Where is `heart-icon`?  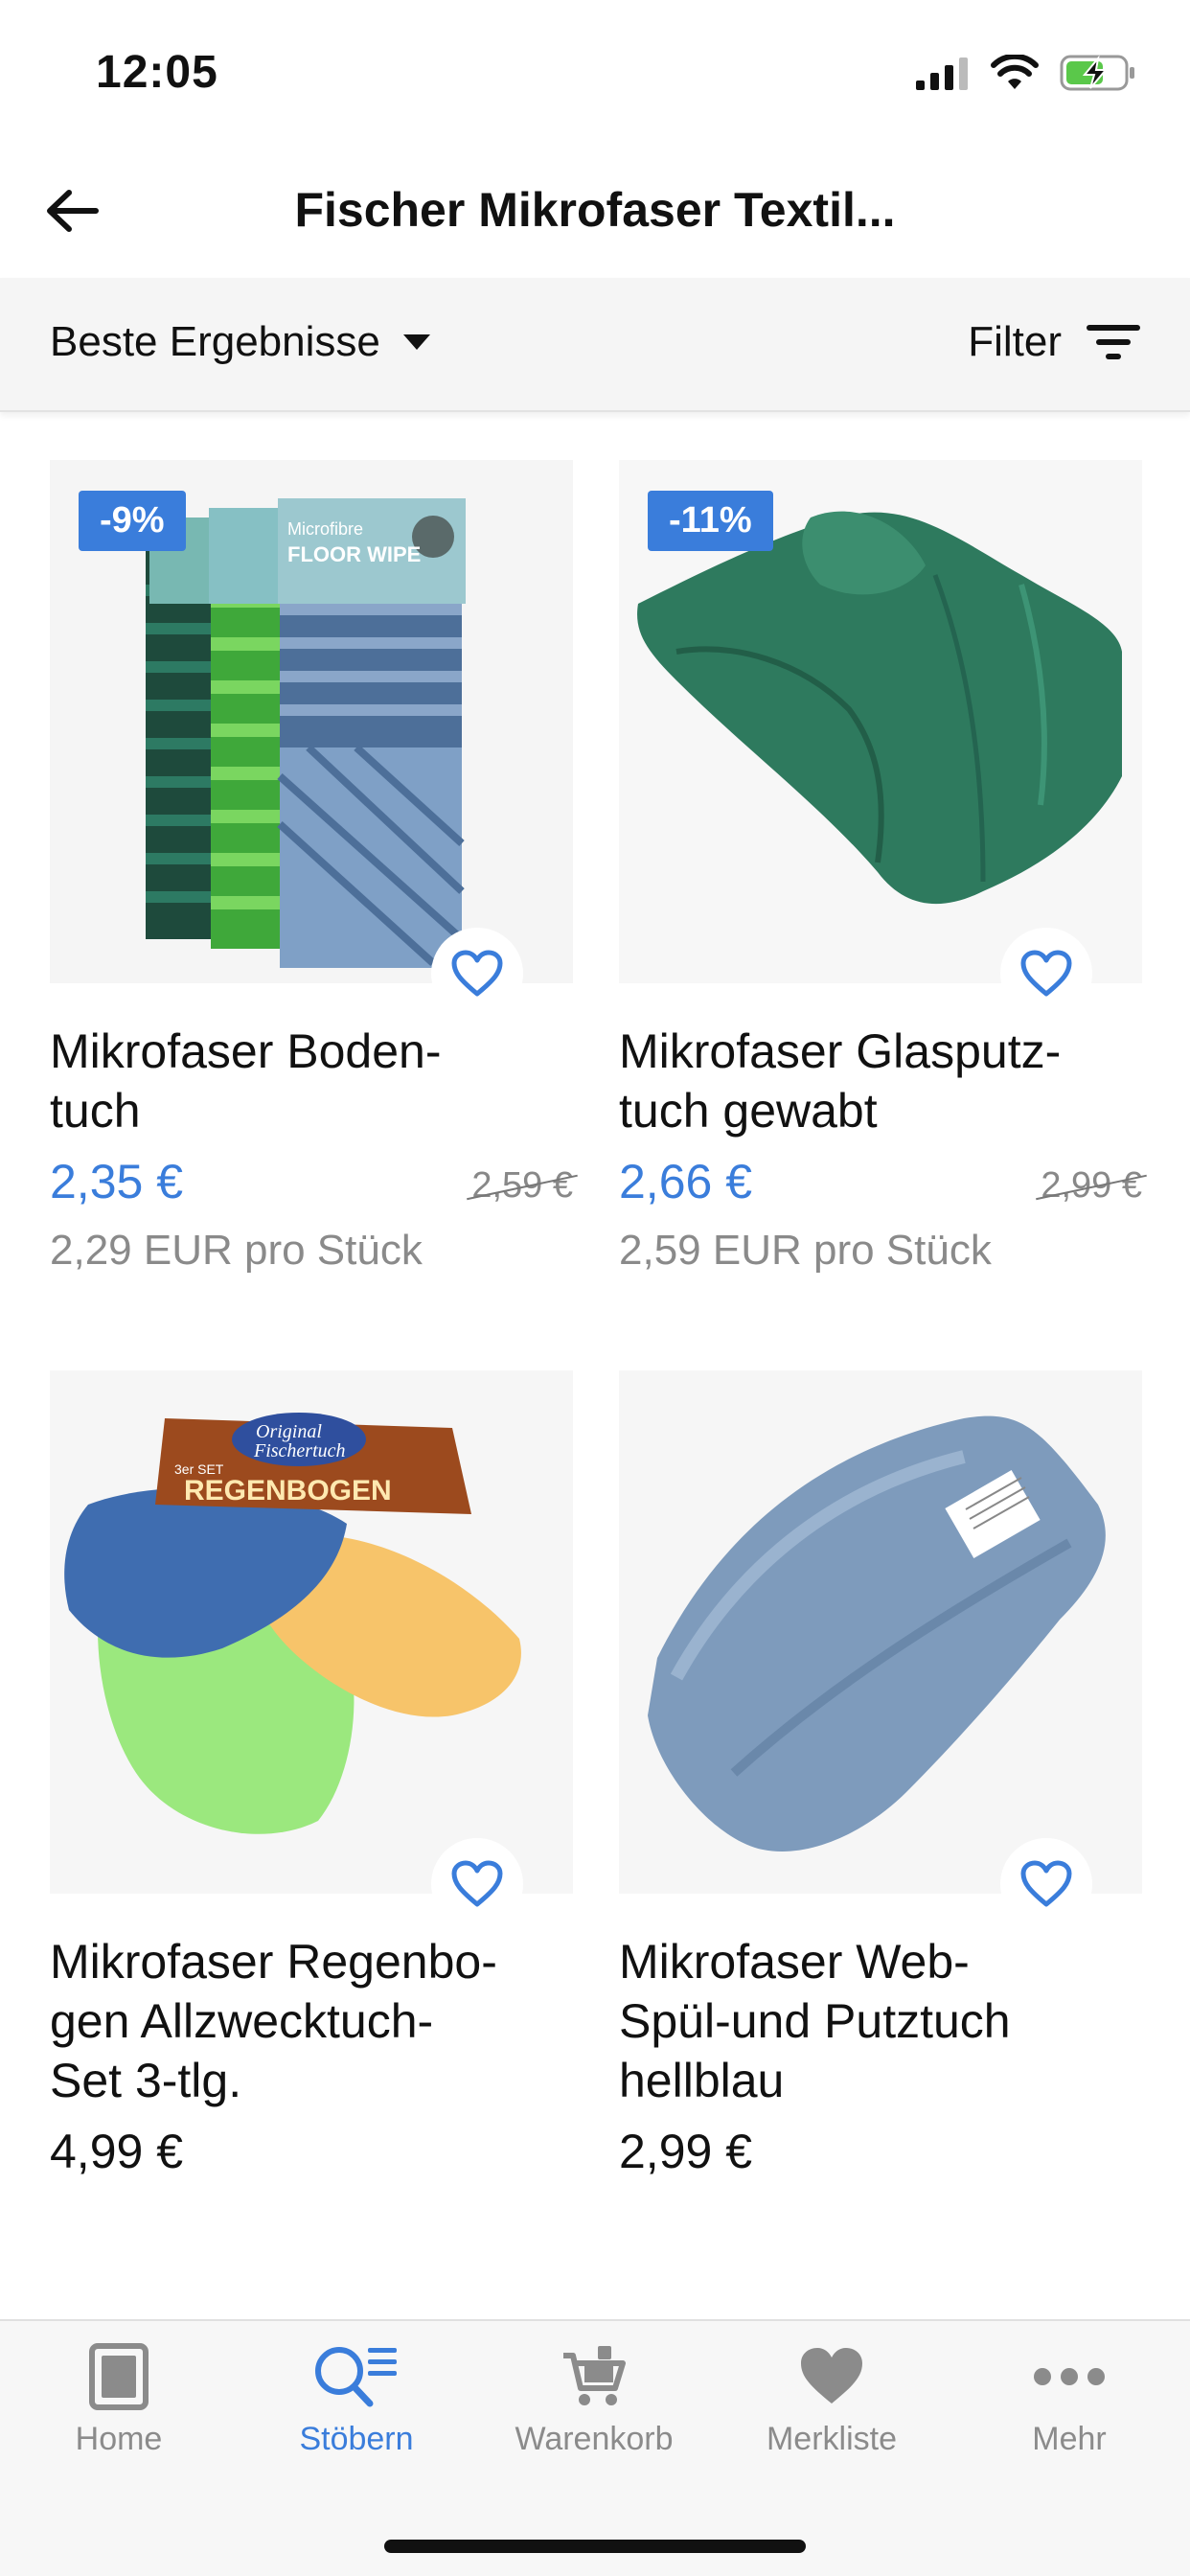
heart-icon is located at coordinates (832, 2376).